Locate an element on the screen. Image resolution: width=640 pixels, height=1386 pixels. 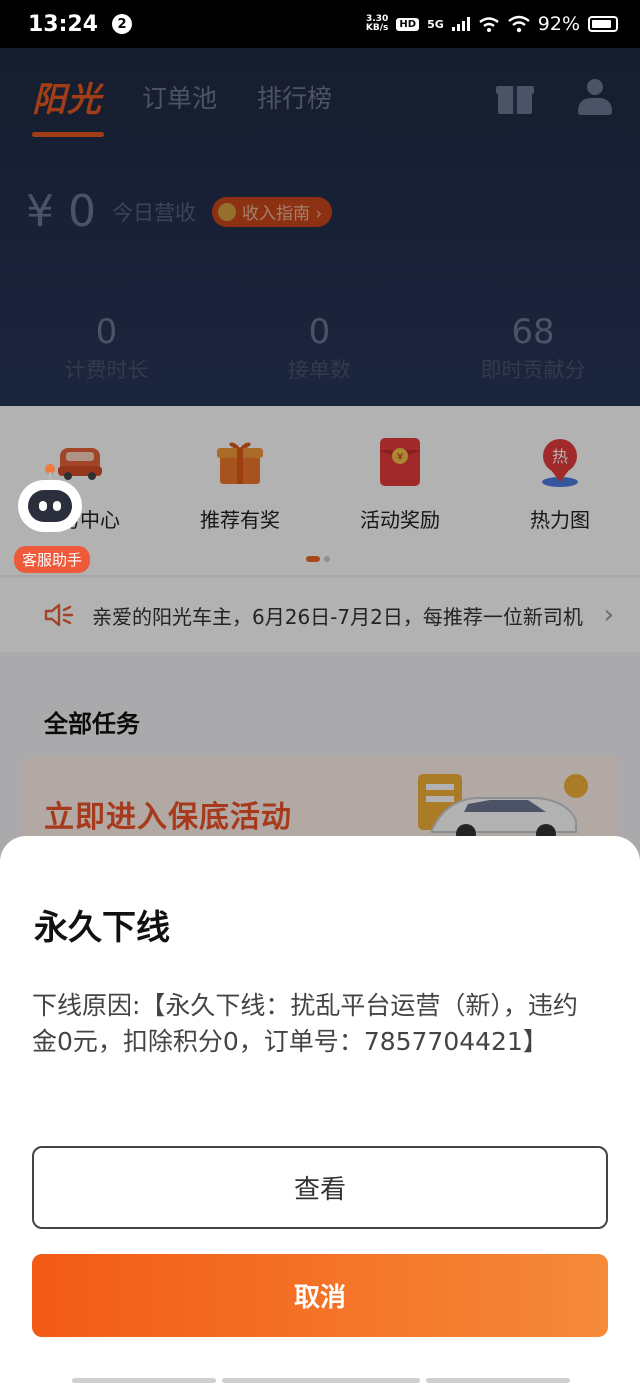
net-speed: 3.30 KB/s is located at coordinates (377, 24).